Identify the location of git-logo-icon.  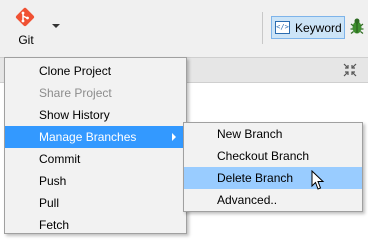
(25, 17).